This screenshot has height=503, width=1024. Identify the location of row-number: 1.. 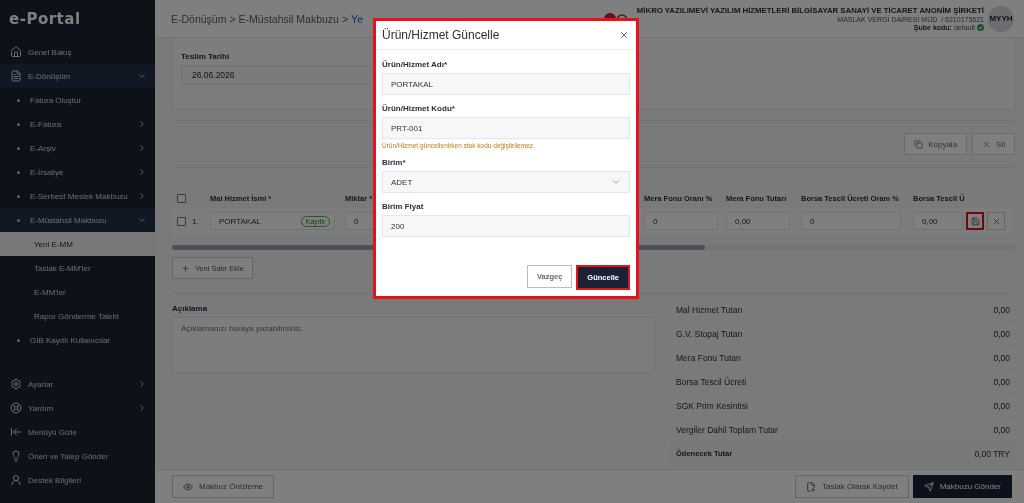
(195, 221).